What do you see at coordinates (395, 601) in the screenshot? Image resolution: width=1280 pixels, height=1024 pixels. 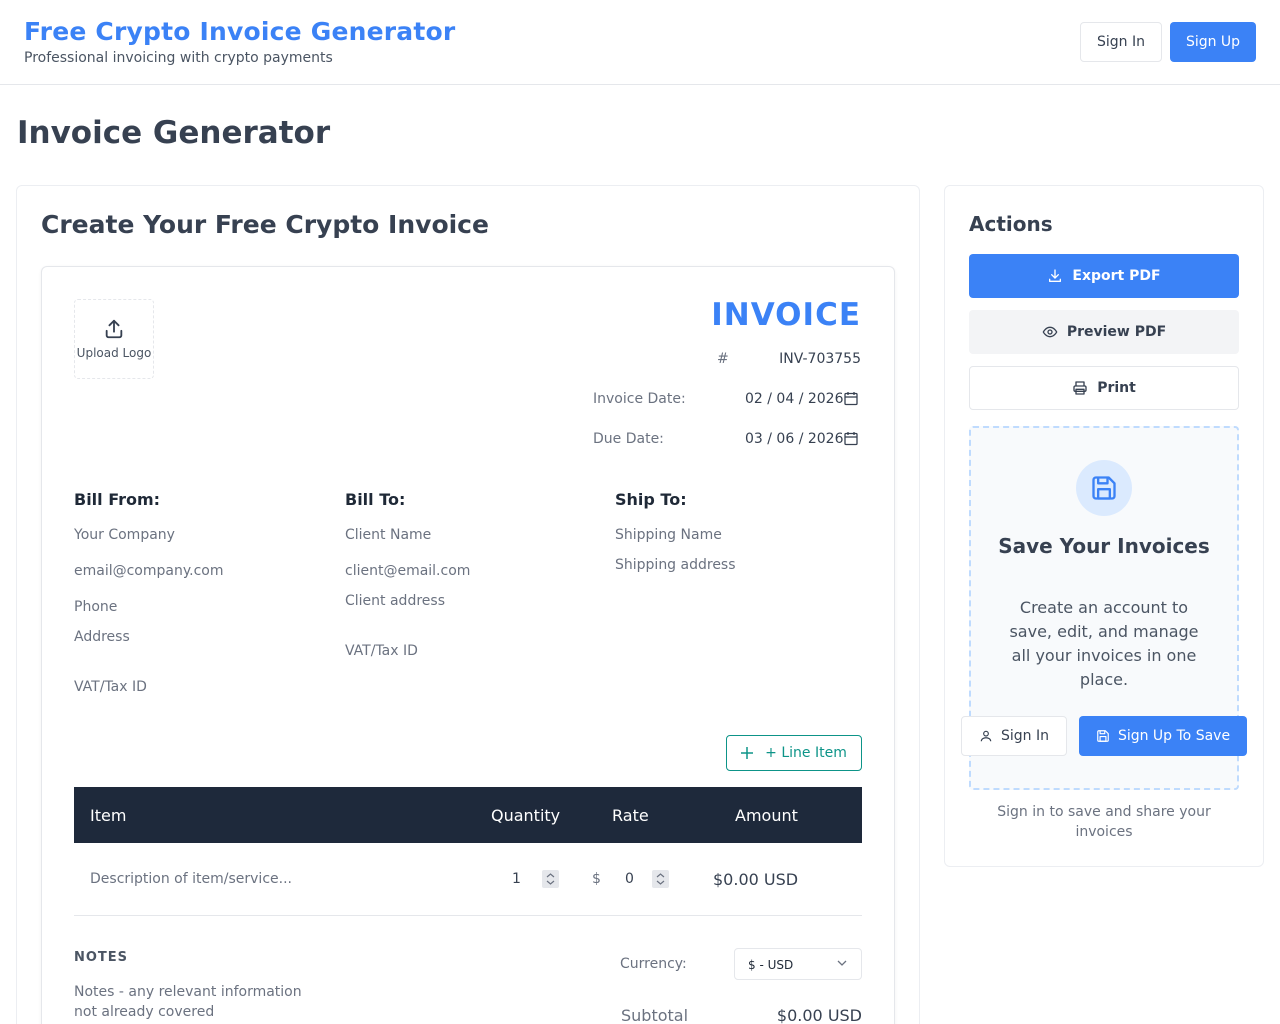 I see `bill-to-address-input: Client address` at bounding box center [395, 601].